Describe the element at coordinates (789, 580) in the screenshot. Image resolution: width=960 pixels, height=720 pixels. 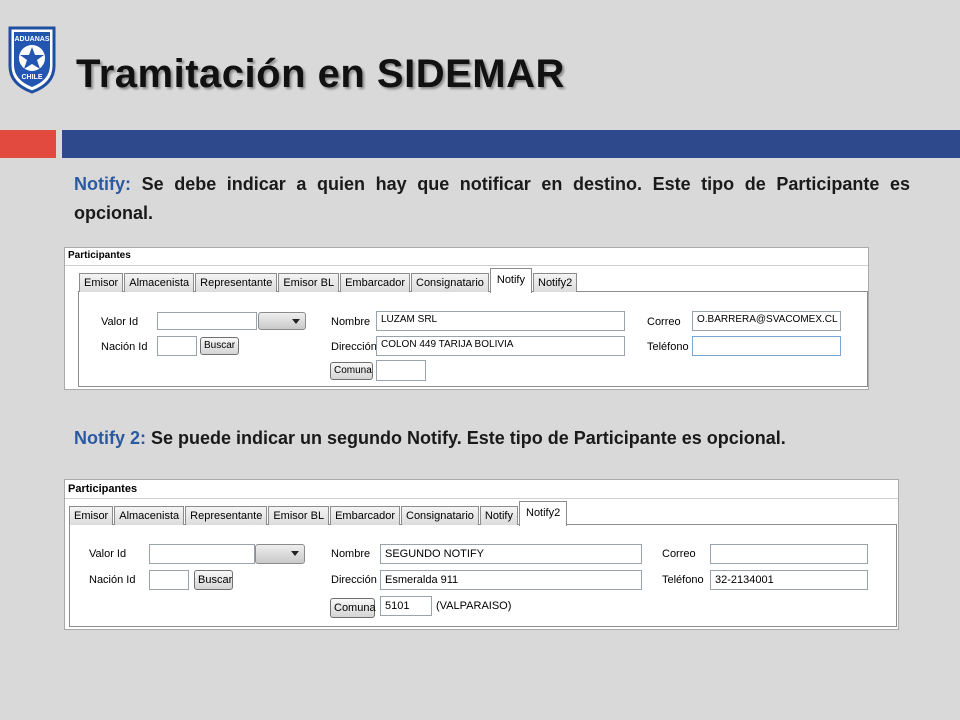
I see `telefono-field: 32-2134001` at that location.